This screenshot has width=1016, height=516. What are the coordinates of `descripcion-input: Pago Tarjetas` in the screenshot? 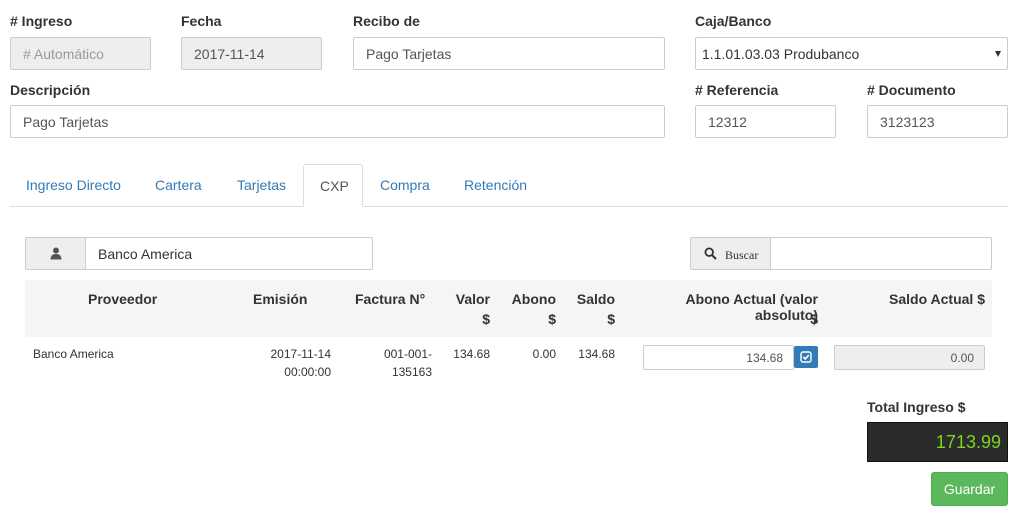 It's located at (337, 121).